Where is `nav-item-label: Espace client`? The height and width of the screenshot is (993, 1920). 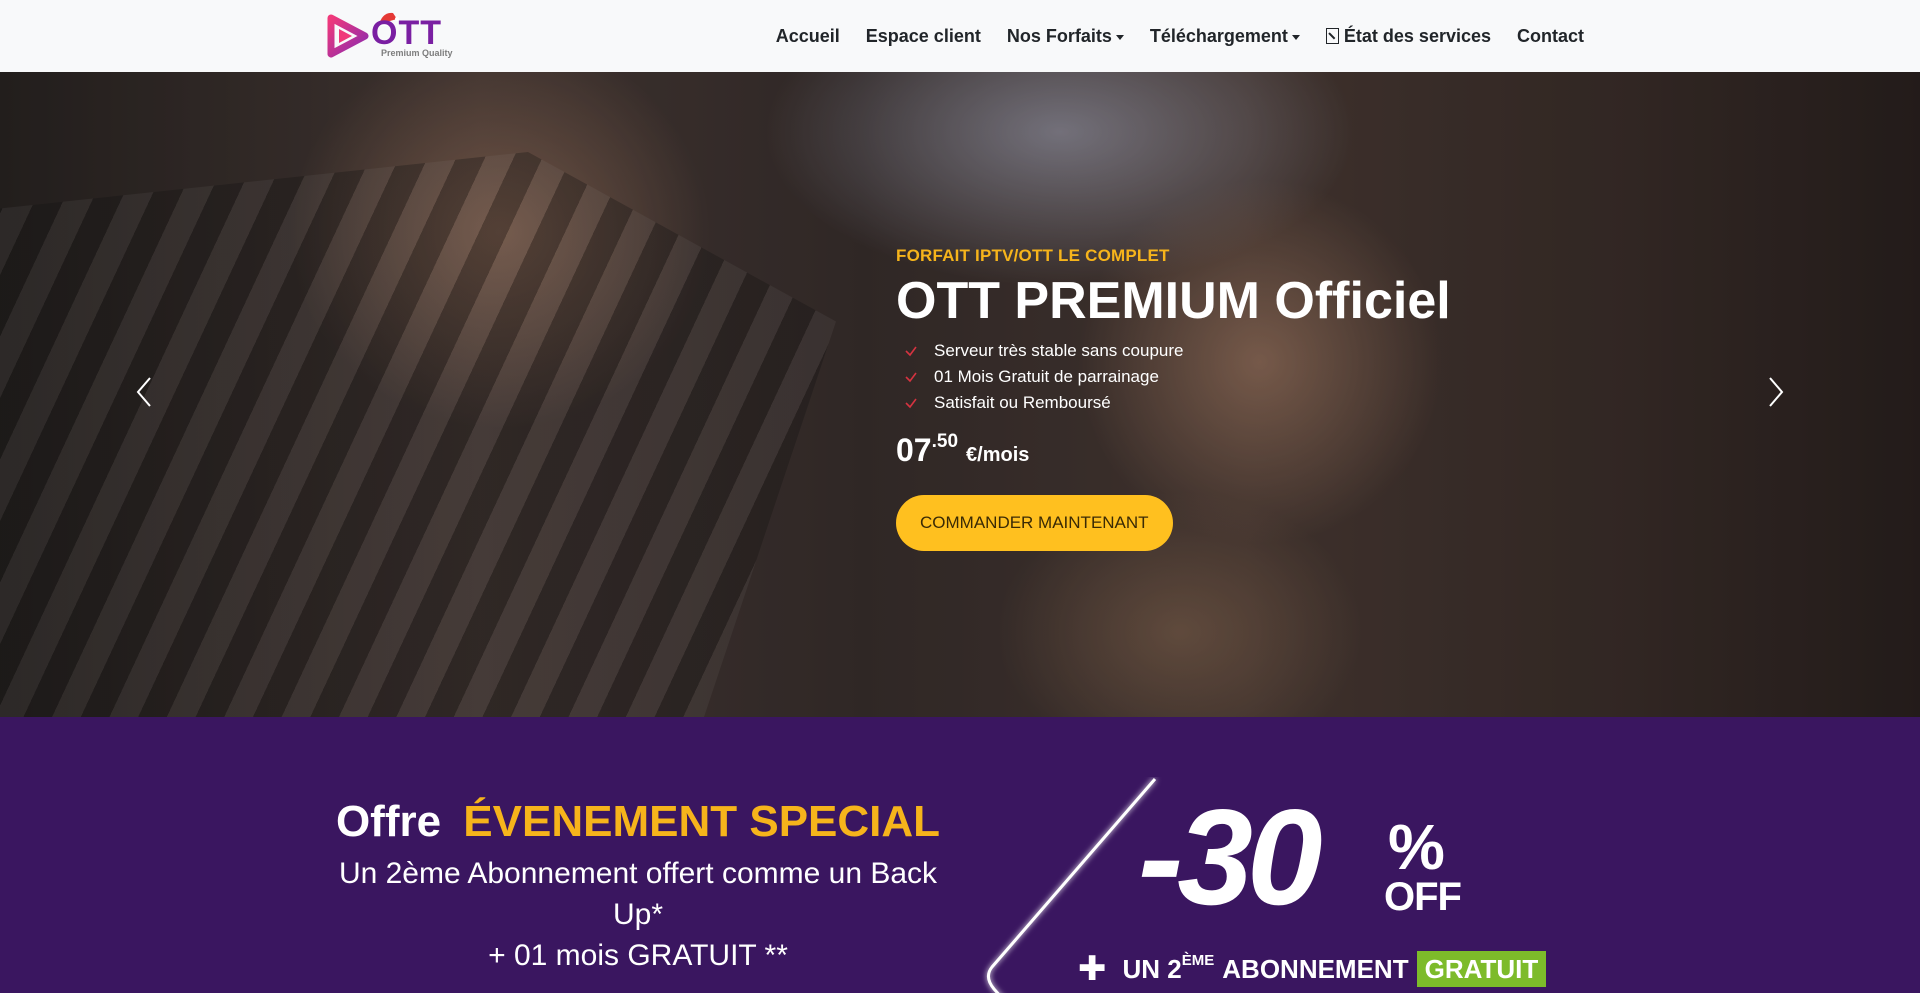
nav-item-label: Espace client is located at coordinates (923, 35).